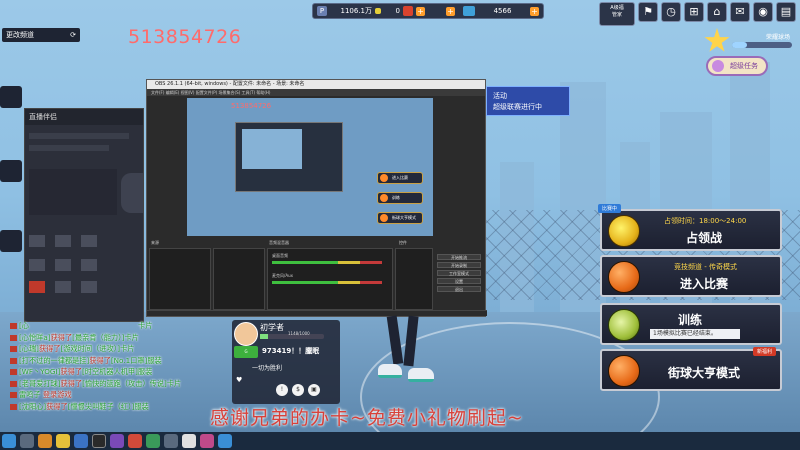 Image resolution: width=800 pixels, height=450 pixels. Describe the element at coordinates (180, 279) in the screenshot. I see `obs-scenes-panel` at that location.